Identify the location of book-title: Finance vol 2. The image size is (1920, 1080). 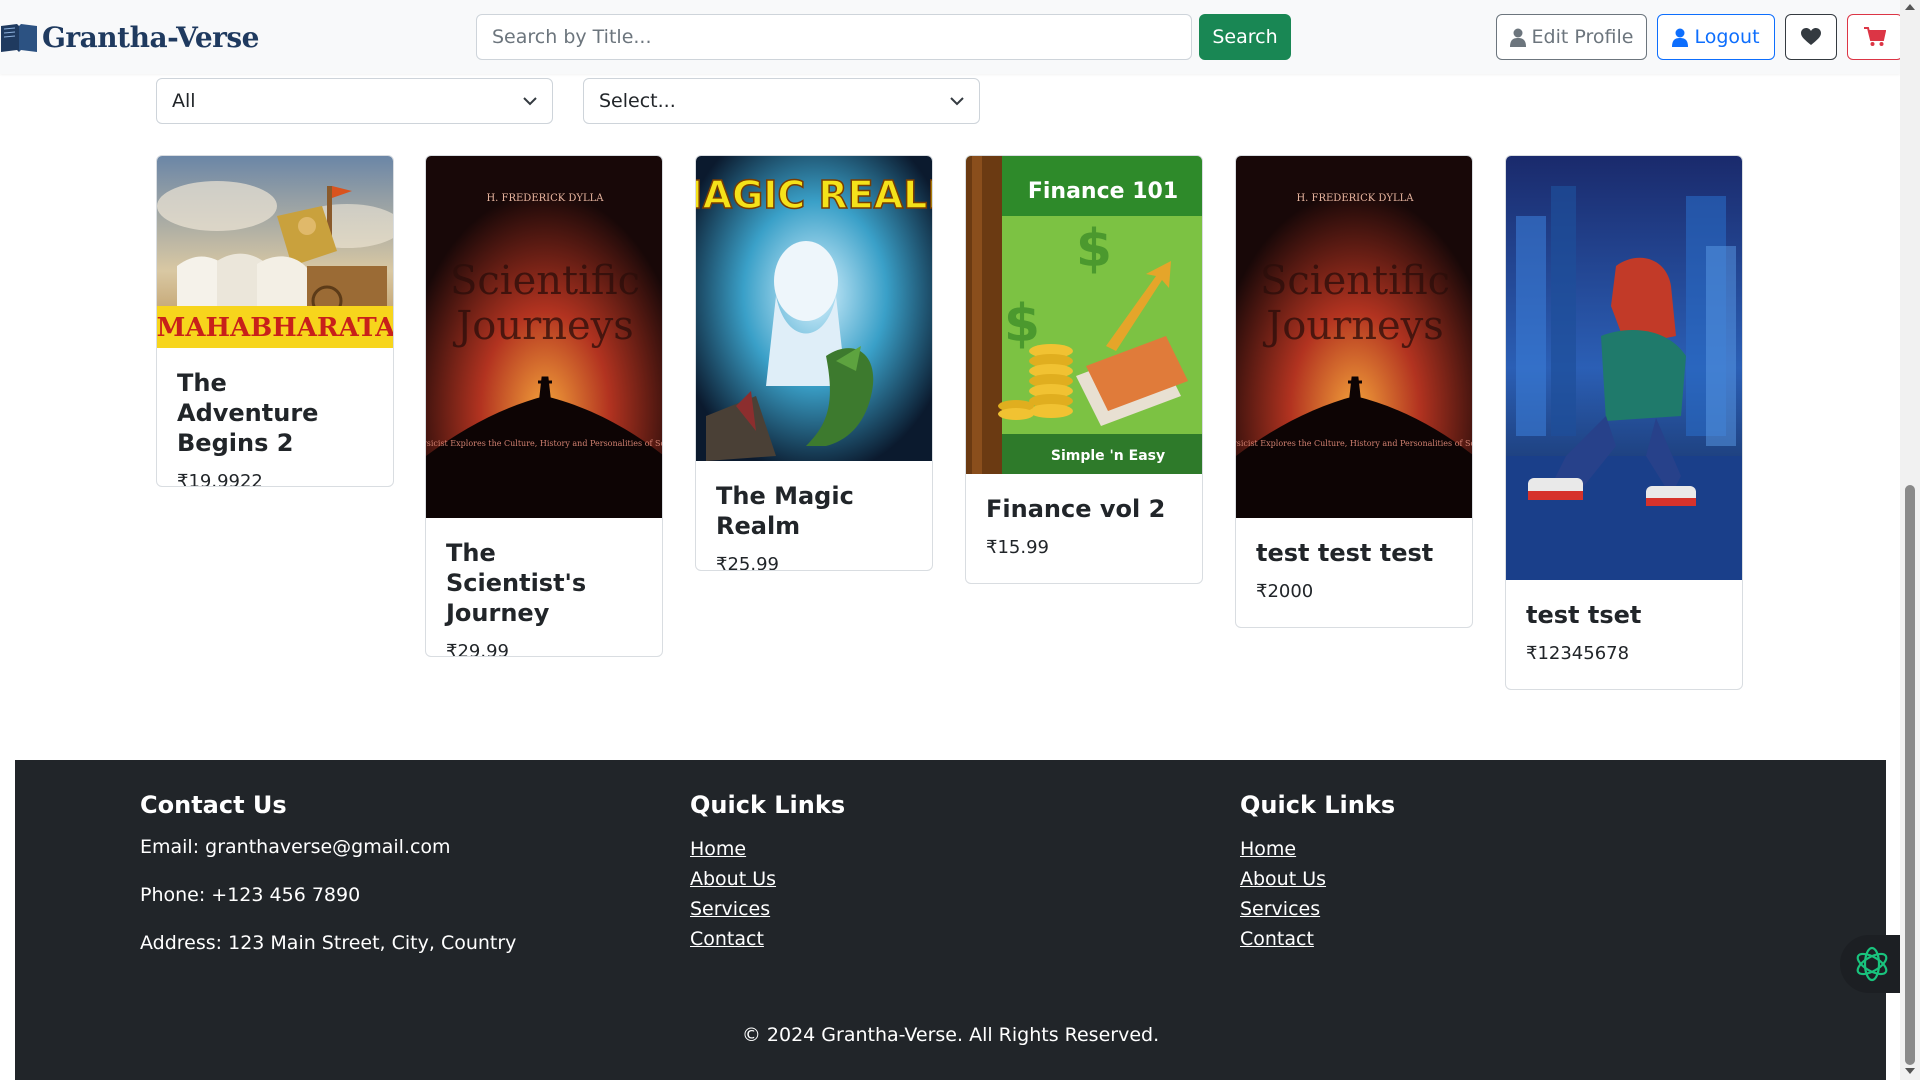
(1076, 509).